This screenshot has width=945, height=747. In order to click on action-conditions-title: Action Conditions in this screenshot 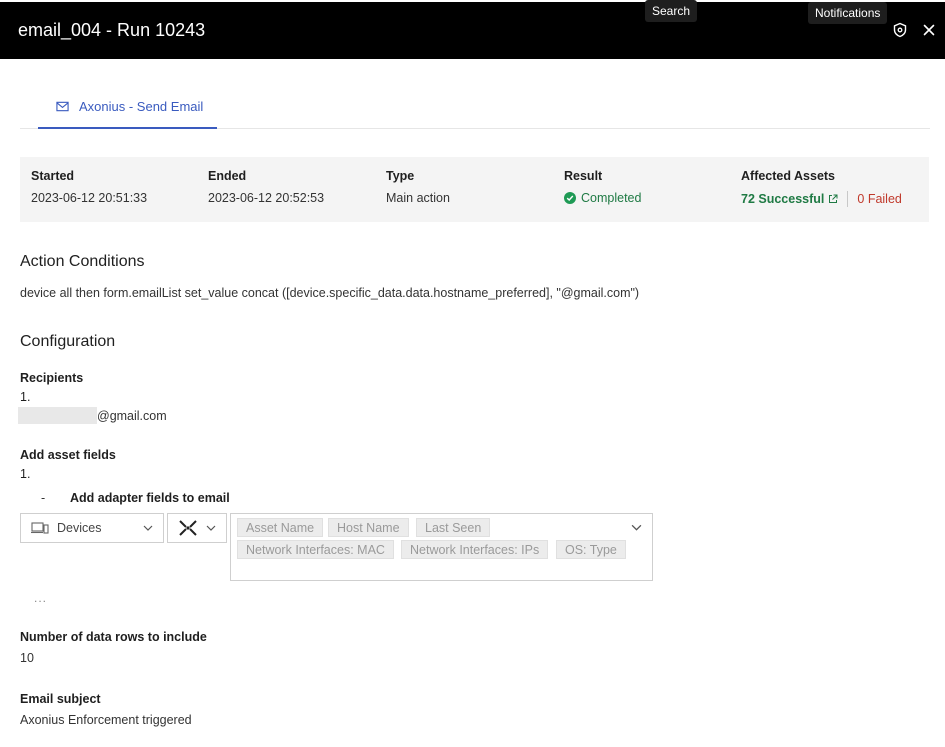, I will do `click(82, 261)`.